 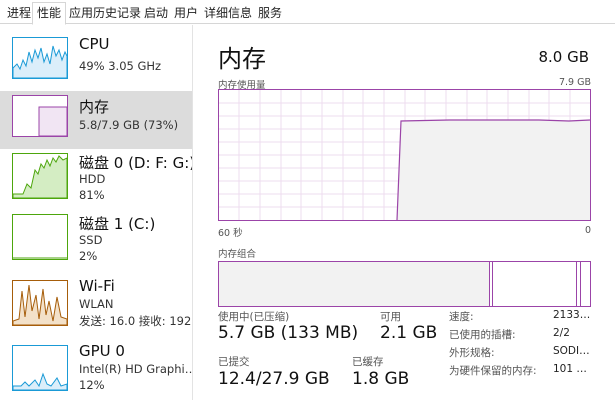 What do you see at coordinates (91, 240) in the screenshot?
I see `sidebar-item-subtitle: SSD` at bounding box center [91, 240].